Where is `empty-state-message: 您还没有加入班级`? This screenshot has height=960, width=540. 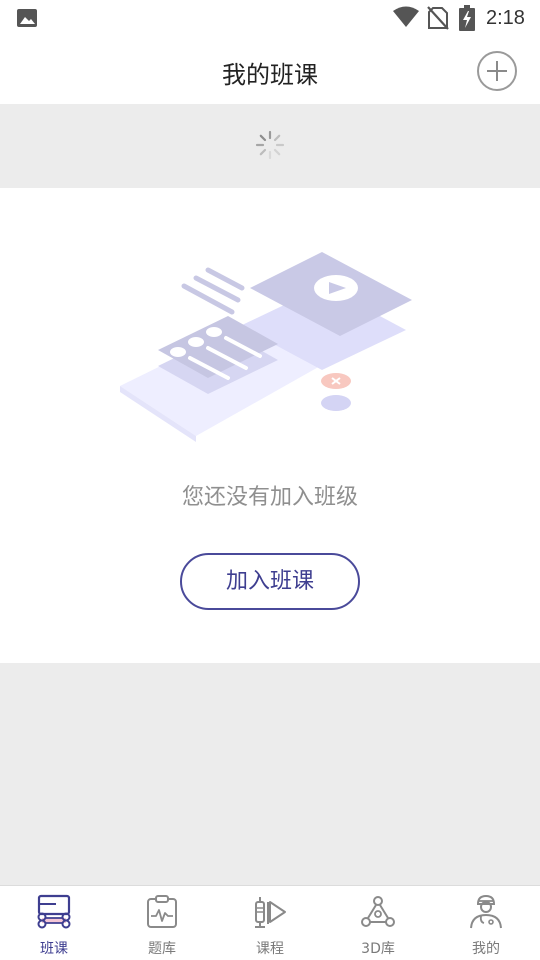 empty-state-message: 您还没有加入班级 is located at coordinates (269, 497).